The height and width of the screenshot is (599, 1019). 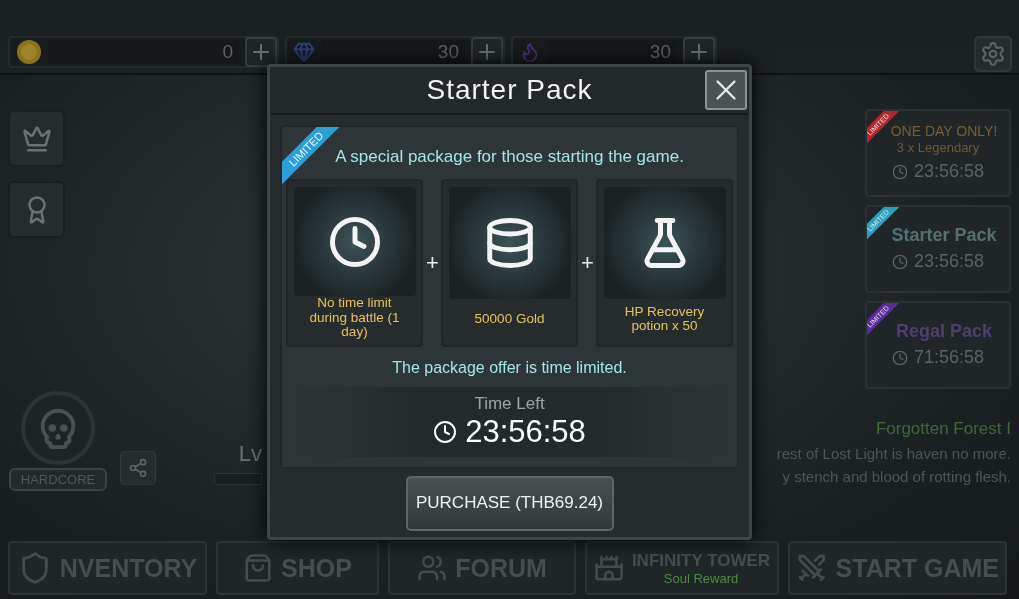 I want to click on offer-title: Regal Pack, so click(x=943, y=331).